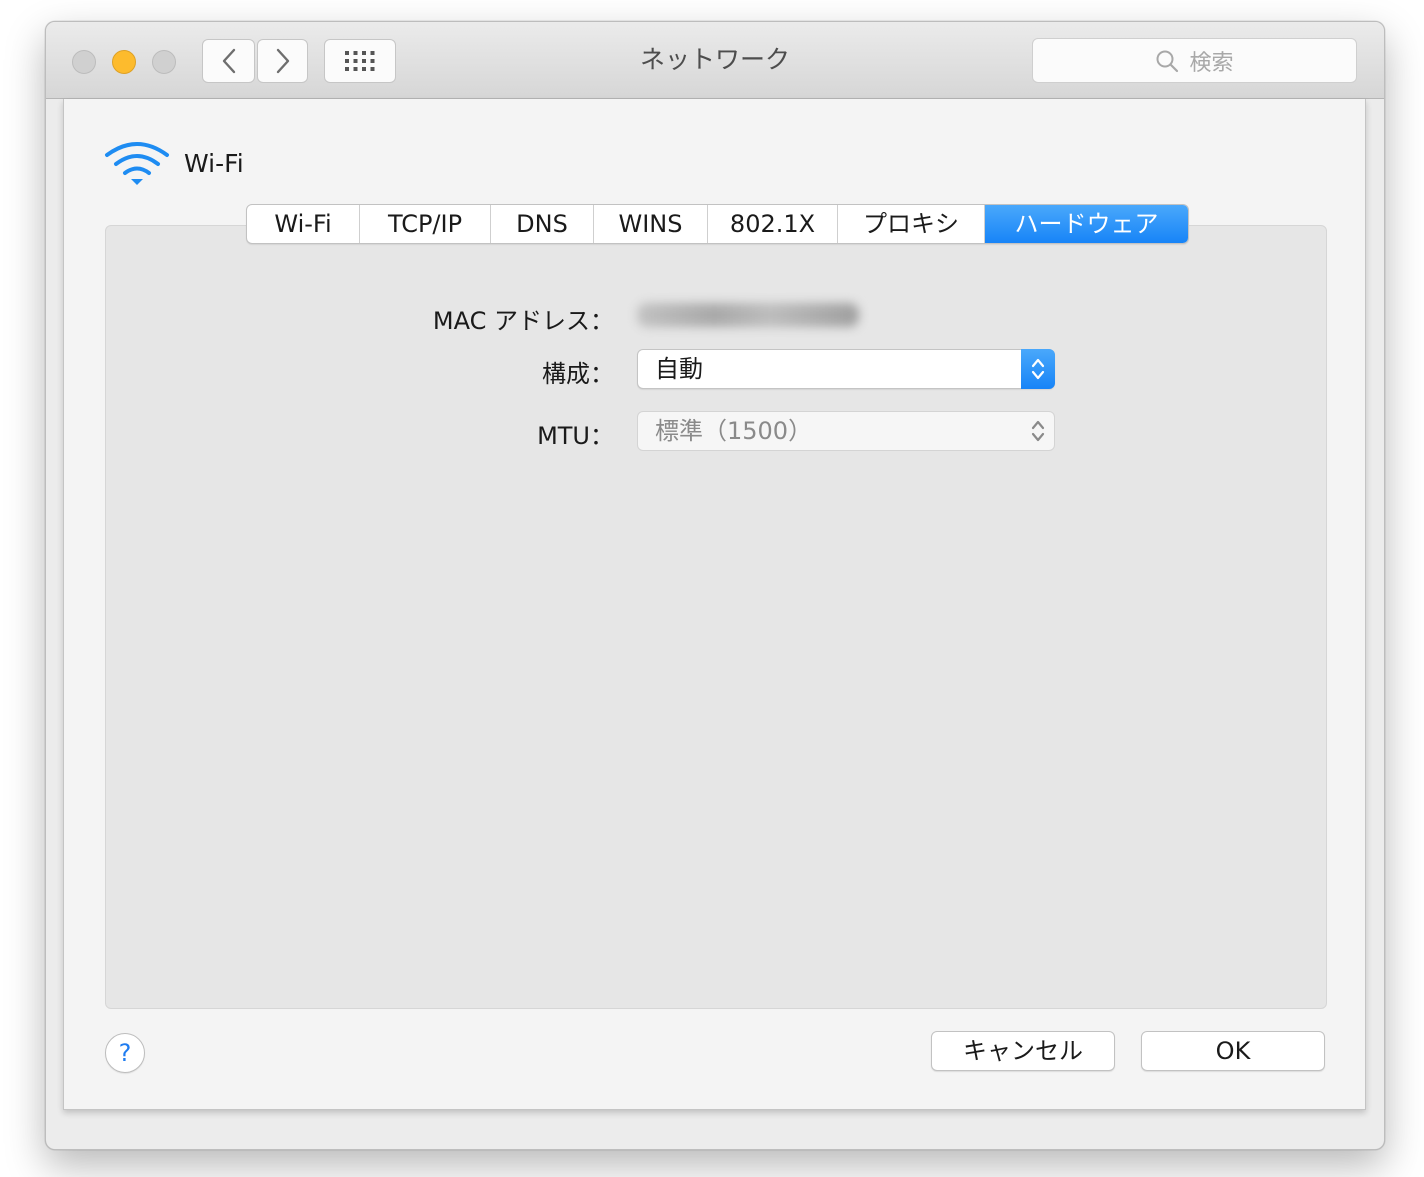 This screenshot has width=1424, height=1177. Describe the element at coordinates (773, 224) in the screenshot. I see `tab-8021x: 802.1X` at that location.